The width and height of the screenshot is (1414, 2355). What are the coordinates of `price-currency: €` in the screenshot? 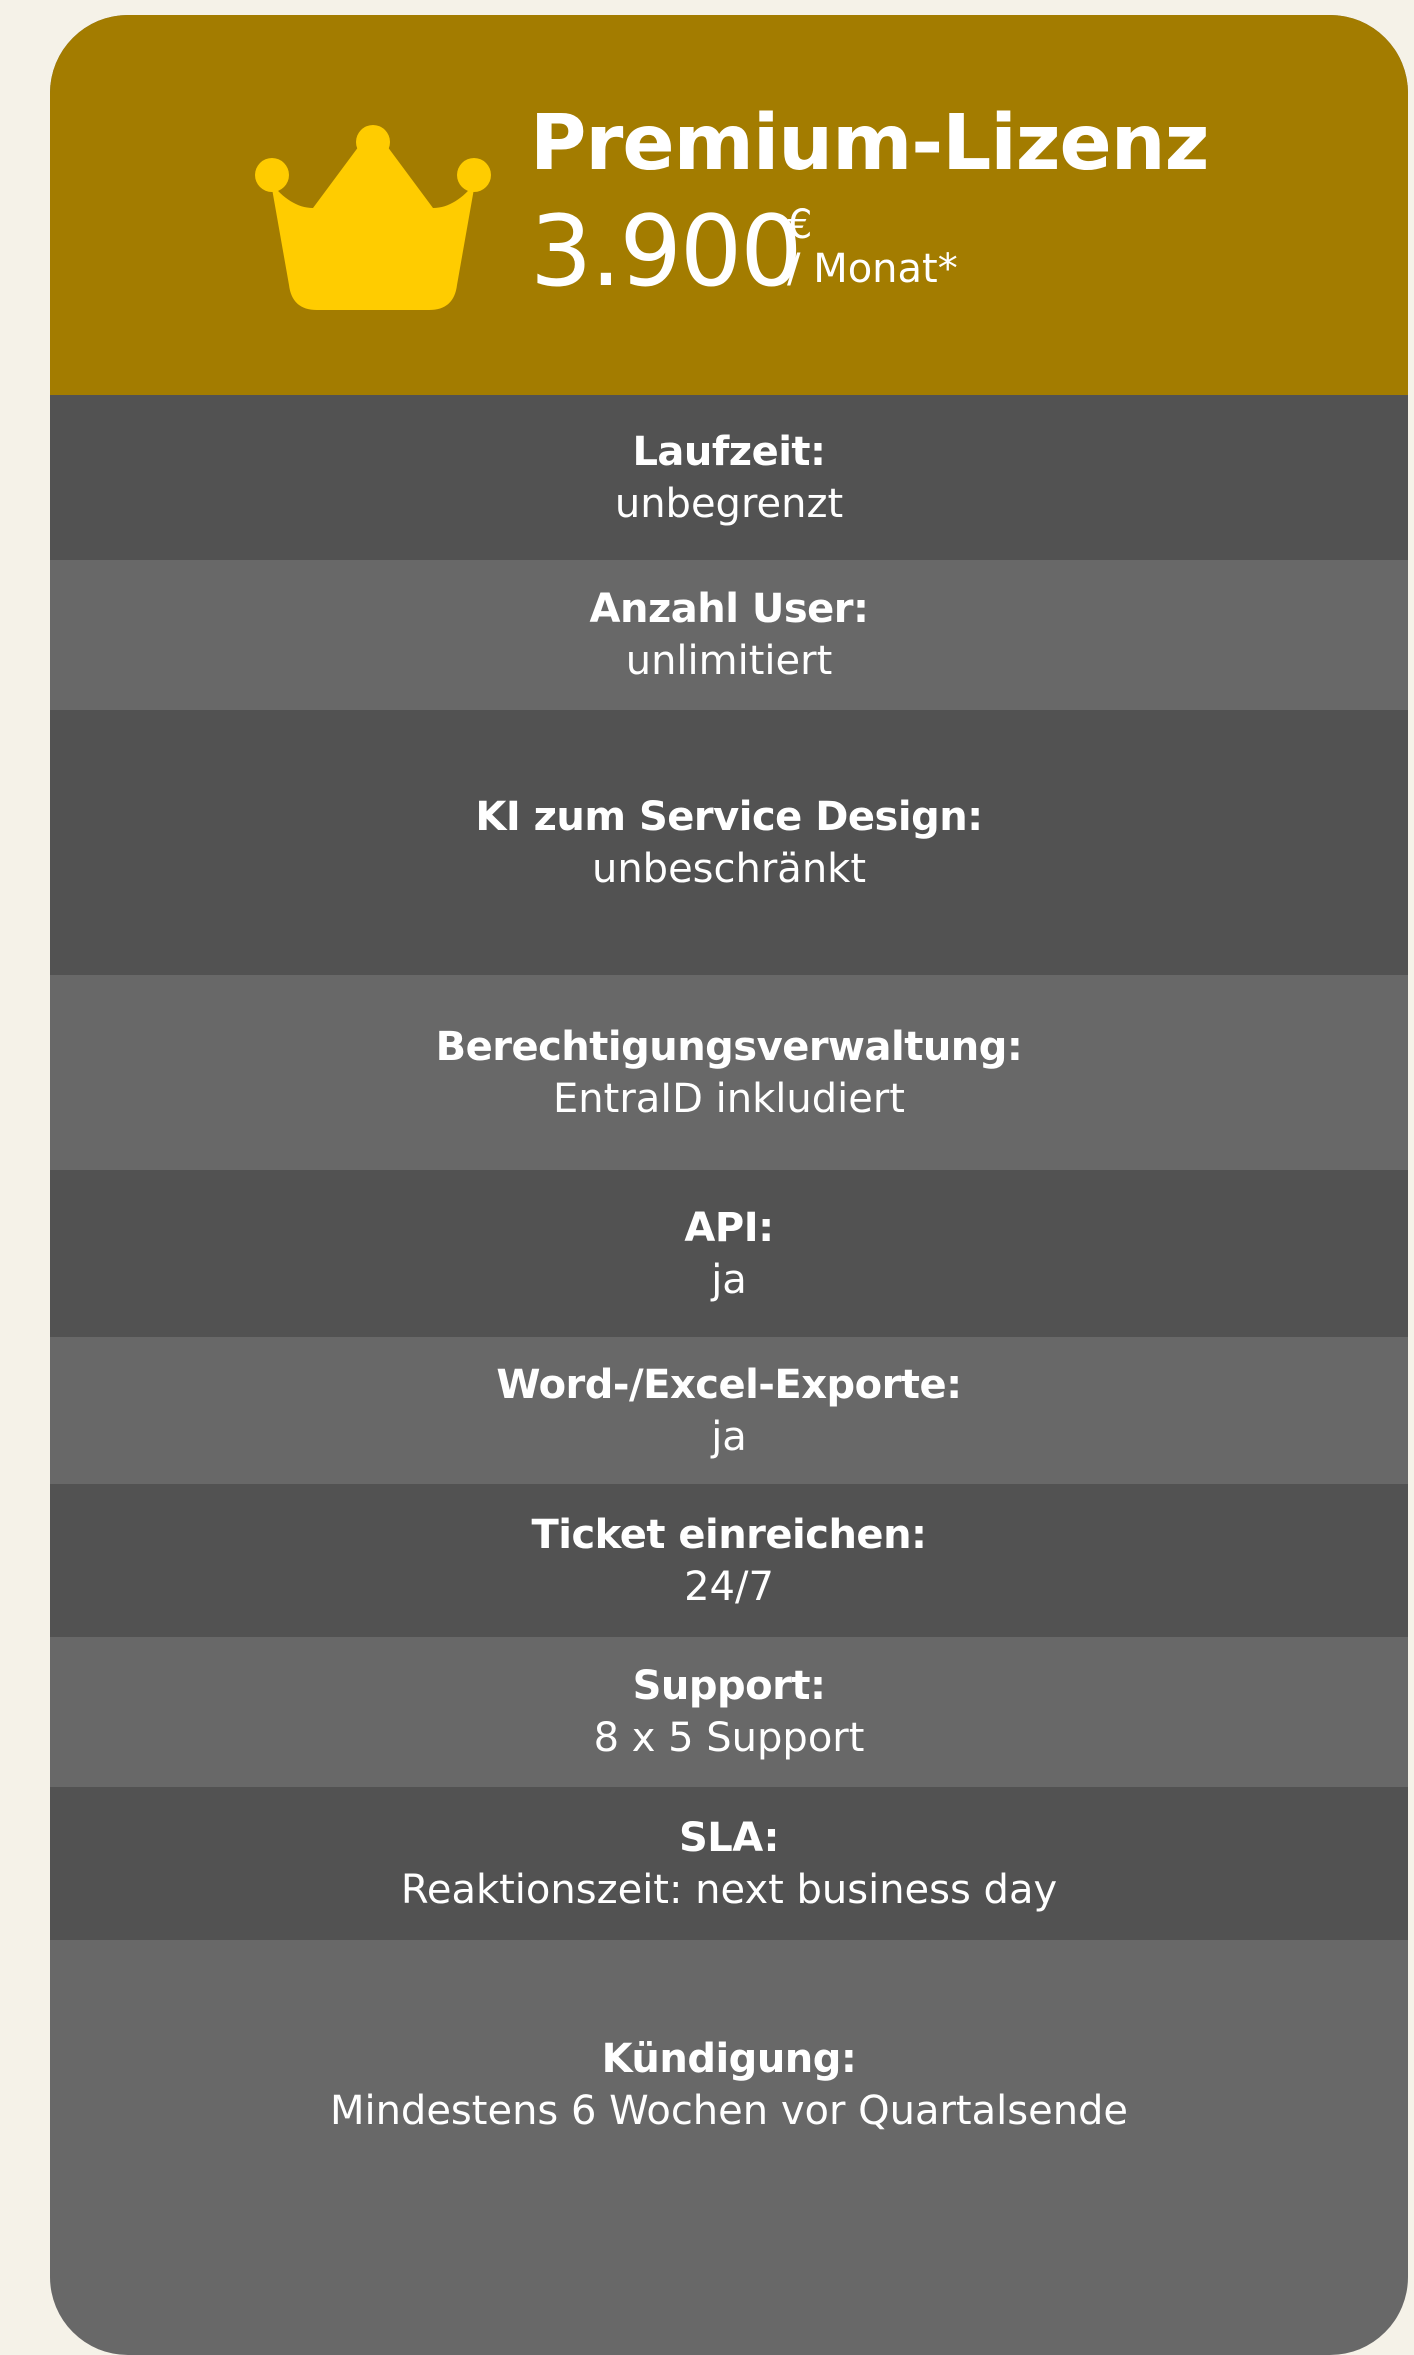 It's located at (800, 225).